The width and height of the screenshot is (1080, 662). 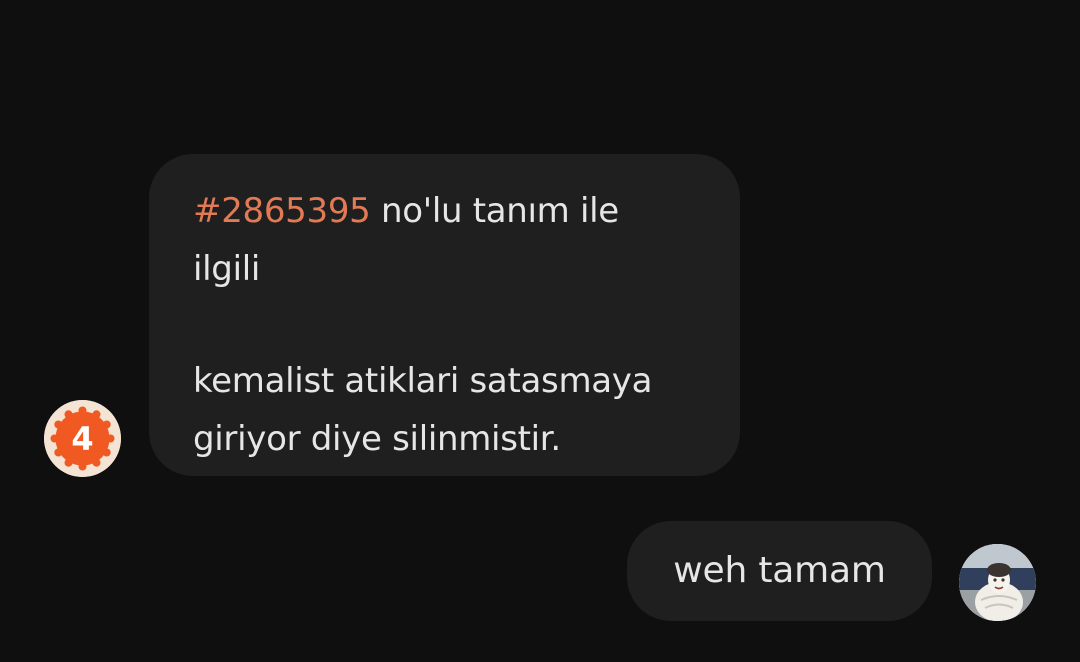 I want to click on bot-avatar: 4, so click(x=82, y=438).